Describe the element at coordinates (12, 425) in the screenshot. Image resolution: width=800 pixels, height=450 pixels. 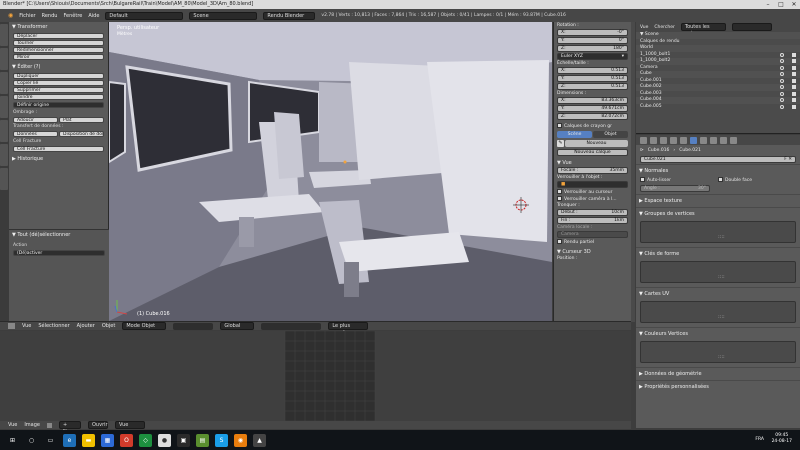
I see `uv-view-menu: Vue` at that location.